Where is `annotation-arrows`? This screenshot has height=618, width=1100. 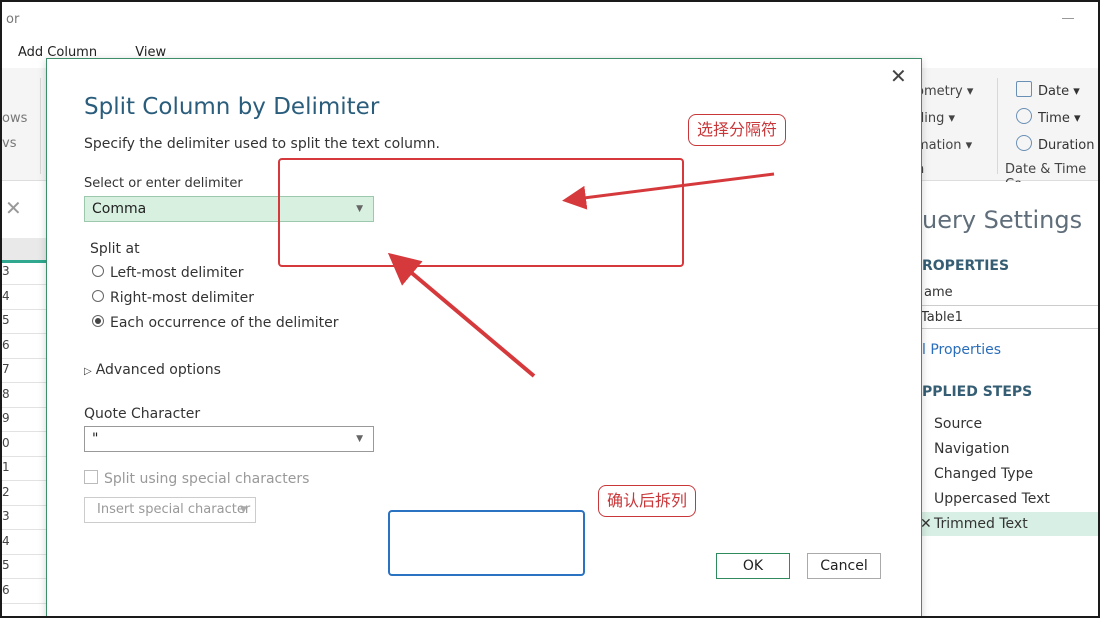 annotation-arrows is located at coordinates (581, 275).